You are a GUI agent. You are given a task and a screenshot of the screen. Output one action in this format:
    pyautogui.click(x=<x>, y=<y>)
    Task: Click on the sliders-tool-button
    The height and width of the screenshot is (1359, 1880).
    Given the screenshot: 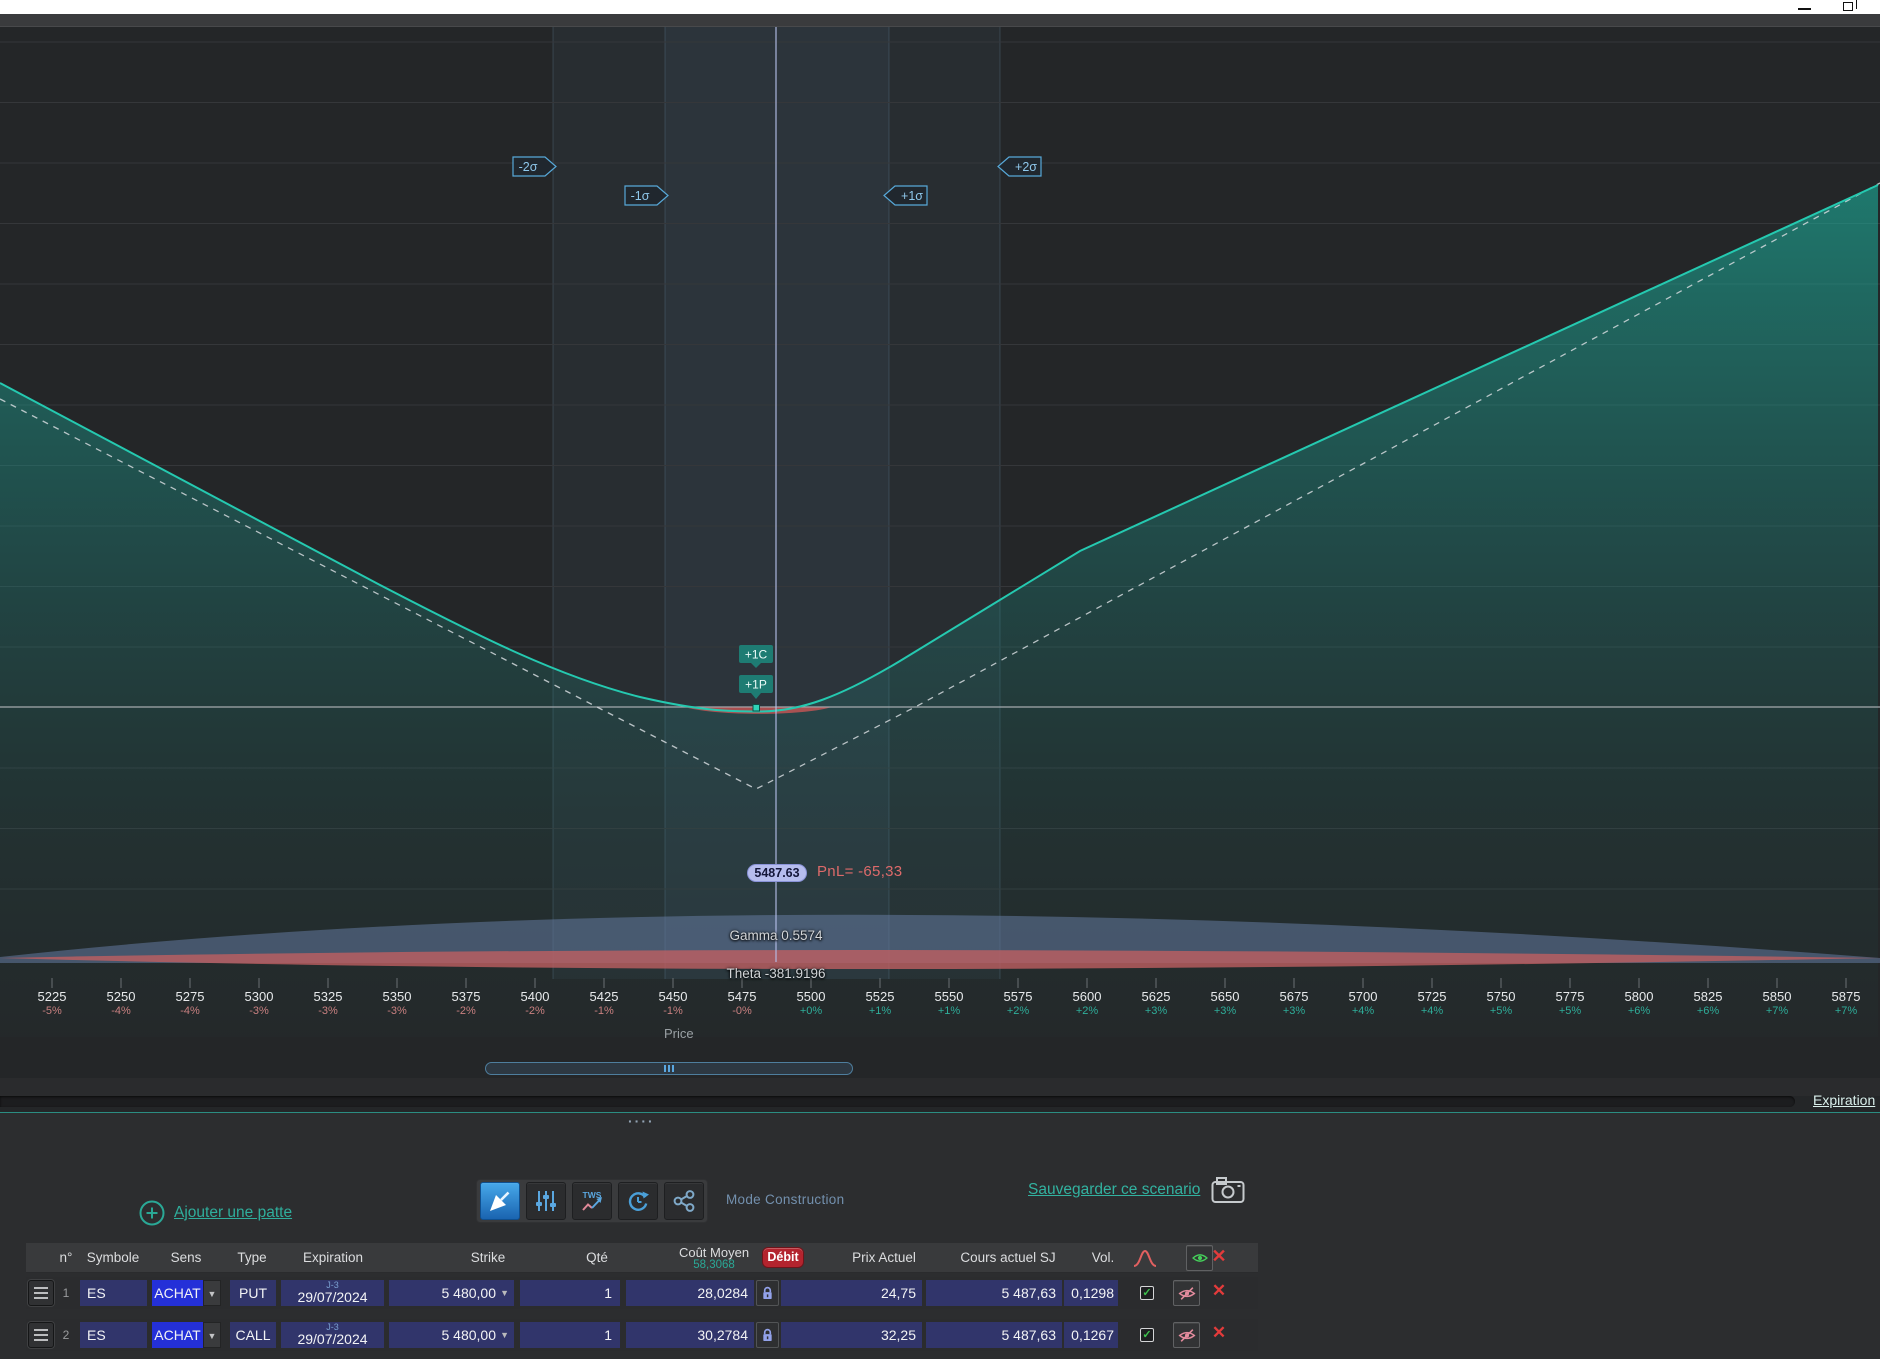 What is the action you would take?
    pyautogui.click(x=546, y=1201)
    